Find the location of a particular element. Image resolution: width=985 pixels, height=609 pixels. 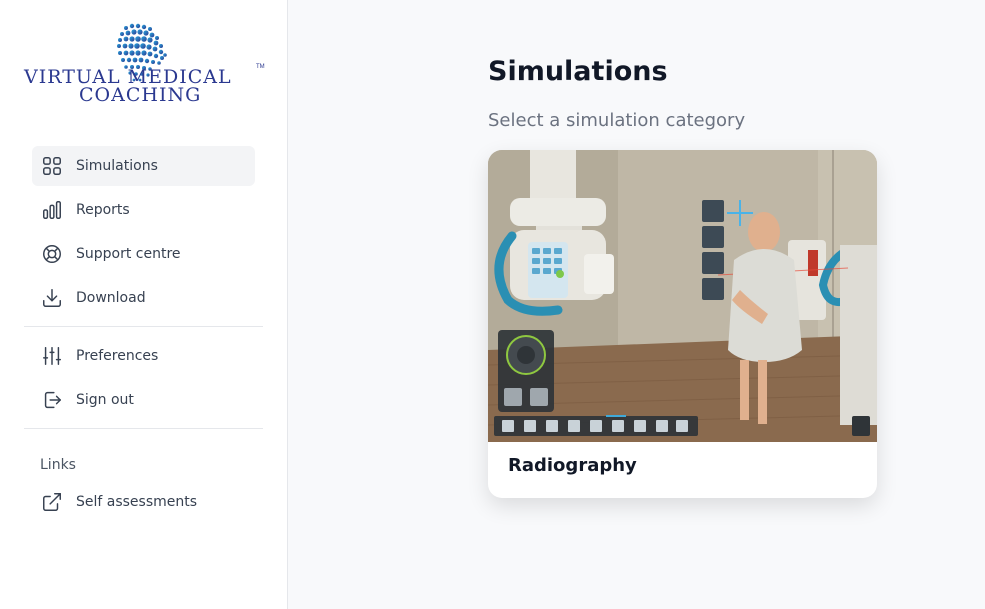

sidebar-item-label: Preferences is located at coordinates (117, 356).